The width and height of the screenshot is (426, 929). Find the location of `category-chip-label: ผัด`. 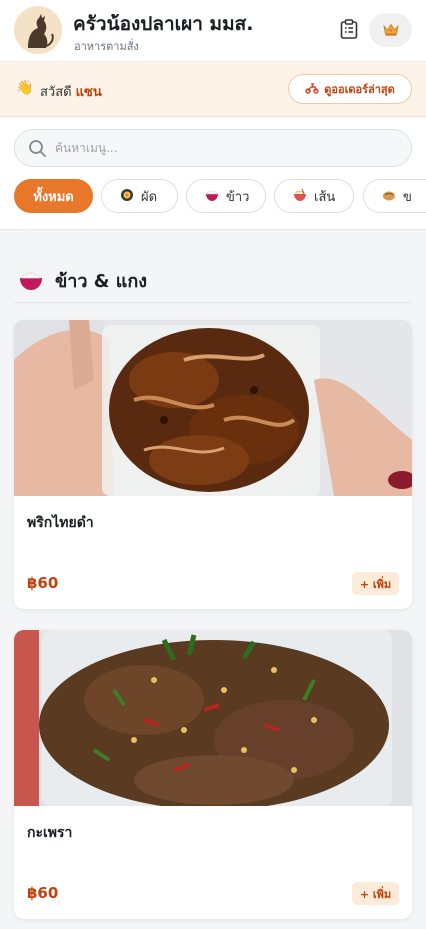

category-chip-label: ผัด is located at coordinates (149, 197).